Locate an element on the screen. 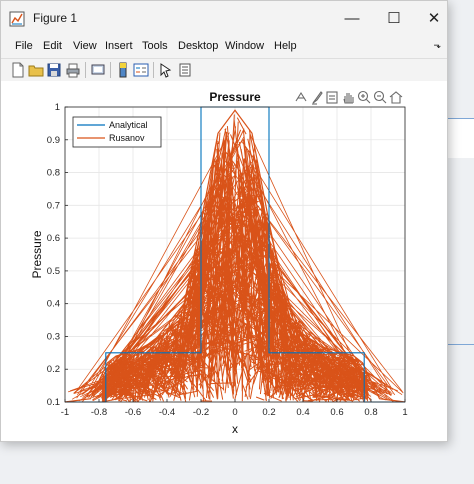  new-figure-icon is located at coordinates (18, 70).